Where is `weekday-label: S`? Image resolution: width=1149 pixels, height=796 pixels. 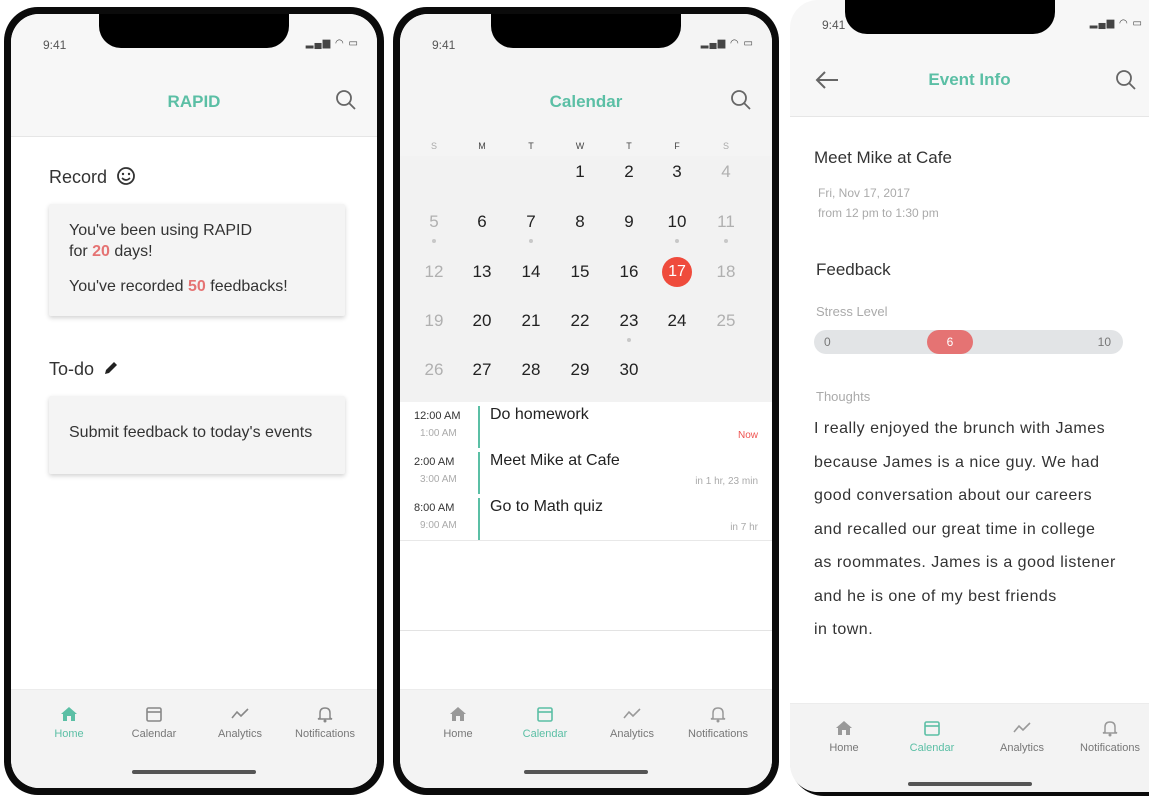
weekday-label: S is located at coordinates (725, 146).